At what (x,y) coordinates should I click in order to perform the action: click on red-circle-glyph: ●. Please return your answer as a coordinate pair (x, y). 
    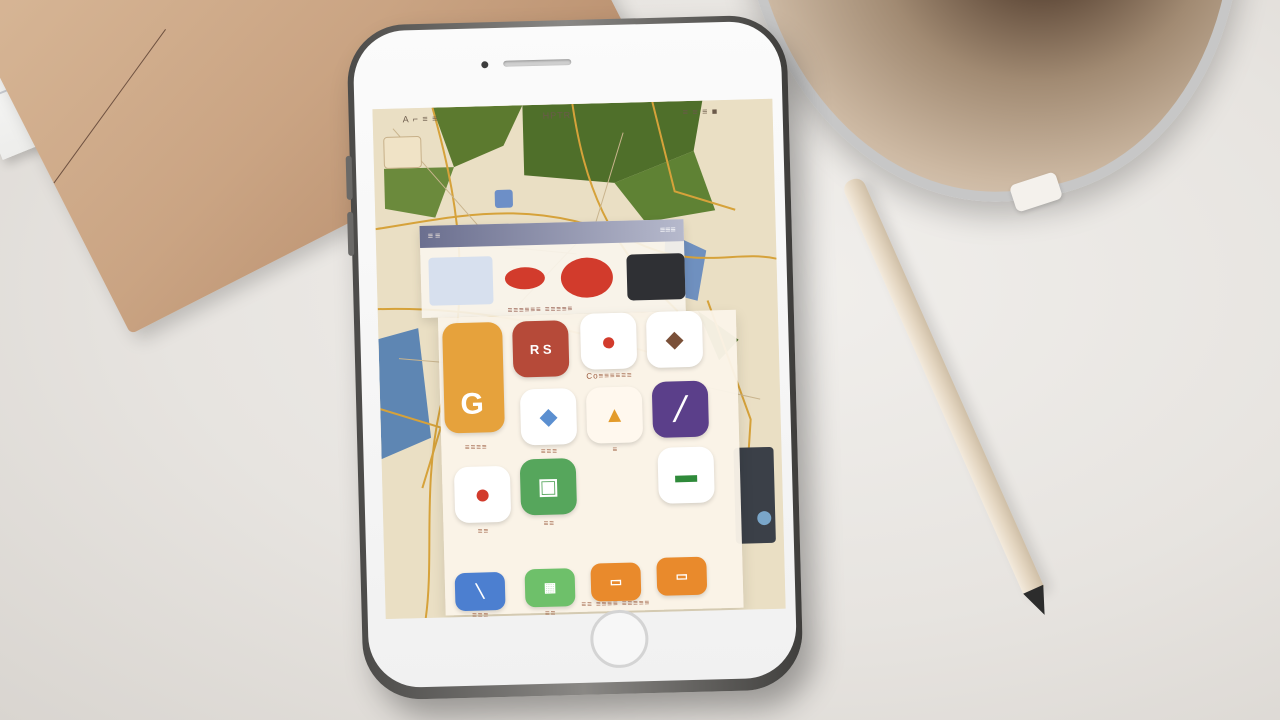
    Looking at the image, I should click on (482, 494).